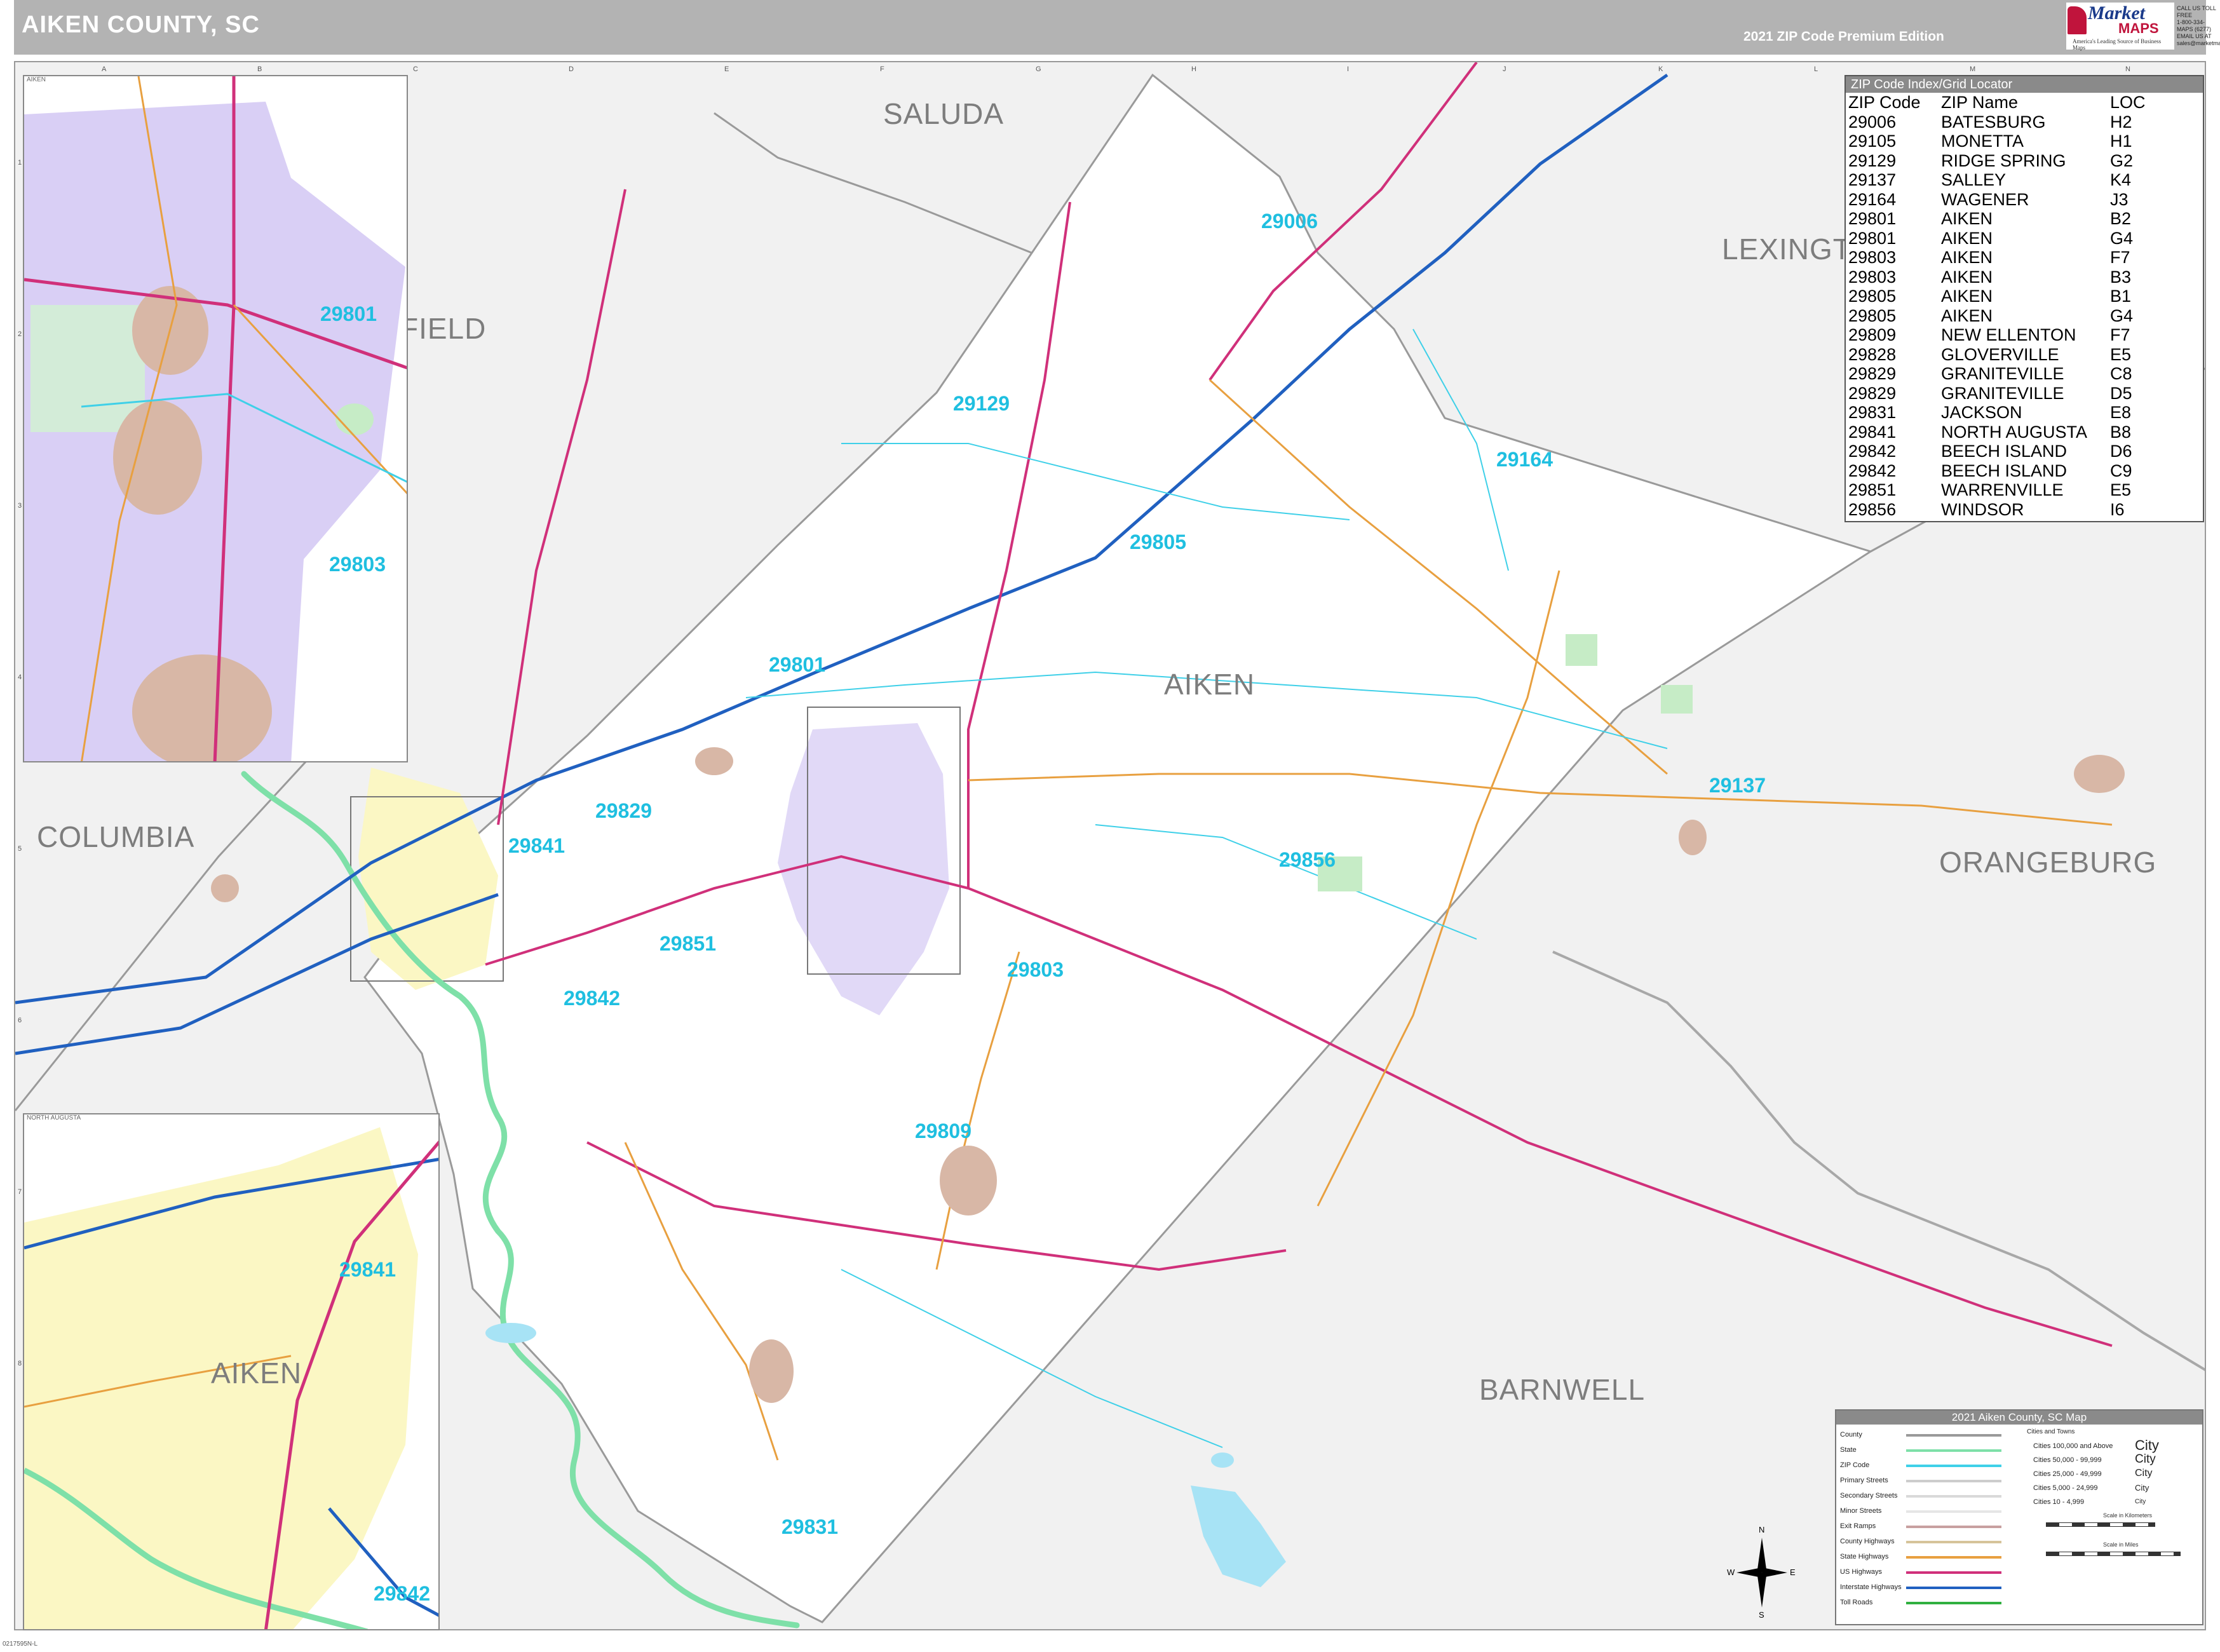 The height and width of the screenshot is (1652, 2220). I want to click on grid-letter: H, so click(1193, 69).